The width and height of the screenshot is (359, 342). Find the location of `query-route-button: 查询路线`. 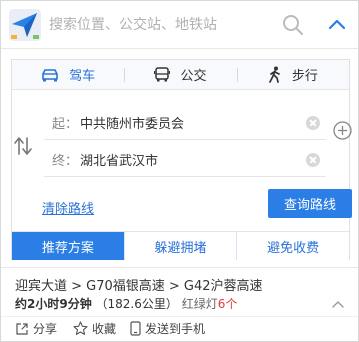

query-route-button: 查询路线 is located at coordinates (310, 203).